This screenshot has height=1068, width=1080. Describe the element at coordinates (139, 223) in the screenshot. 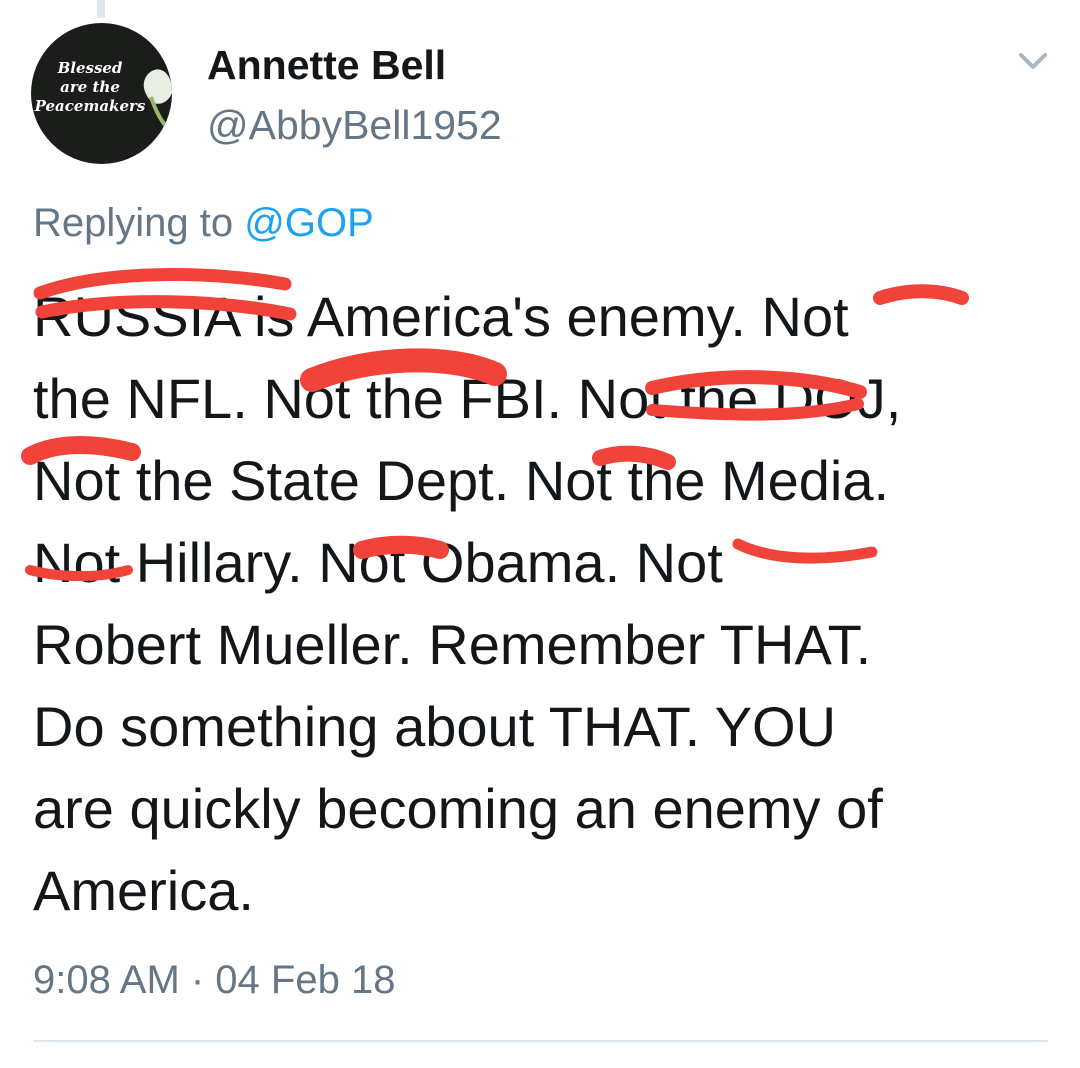

I see `replying-to-label: Replying to` at that location.